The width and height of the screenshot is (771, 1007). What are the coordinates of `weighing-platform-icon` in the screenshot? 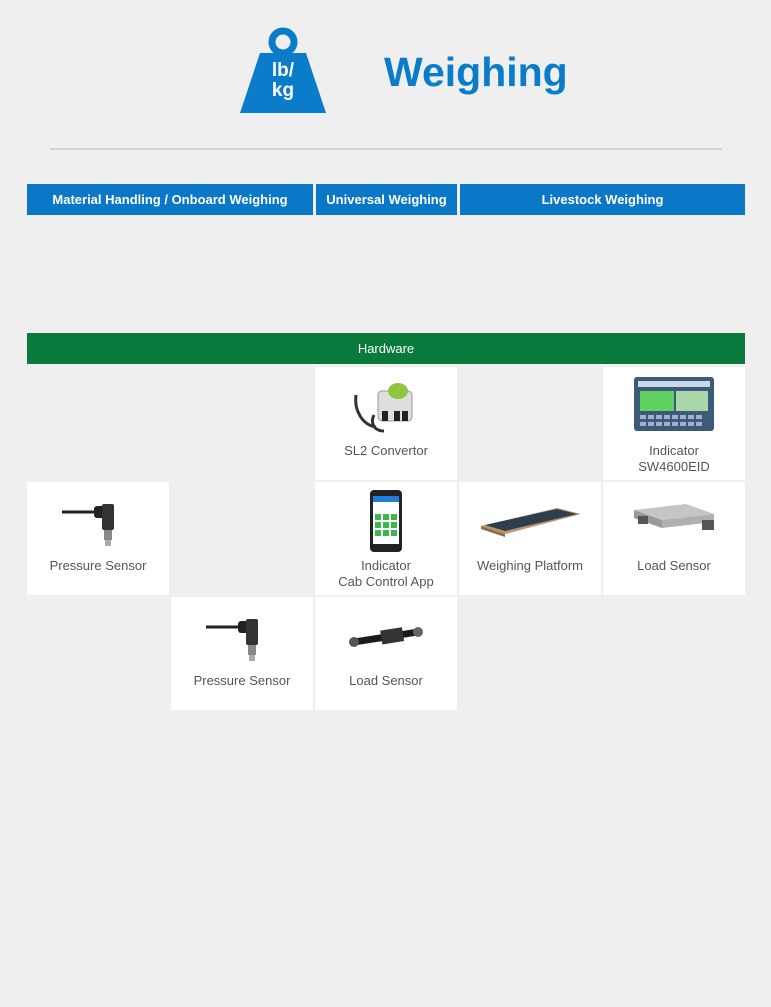 It's located at (530, 519).